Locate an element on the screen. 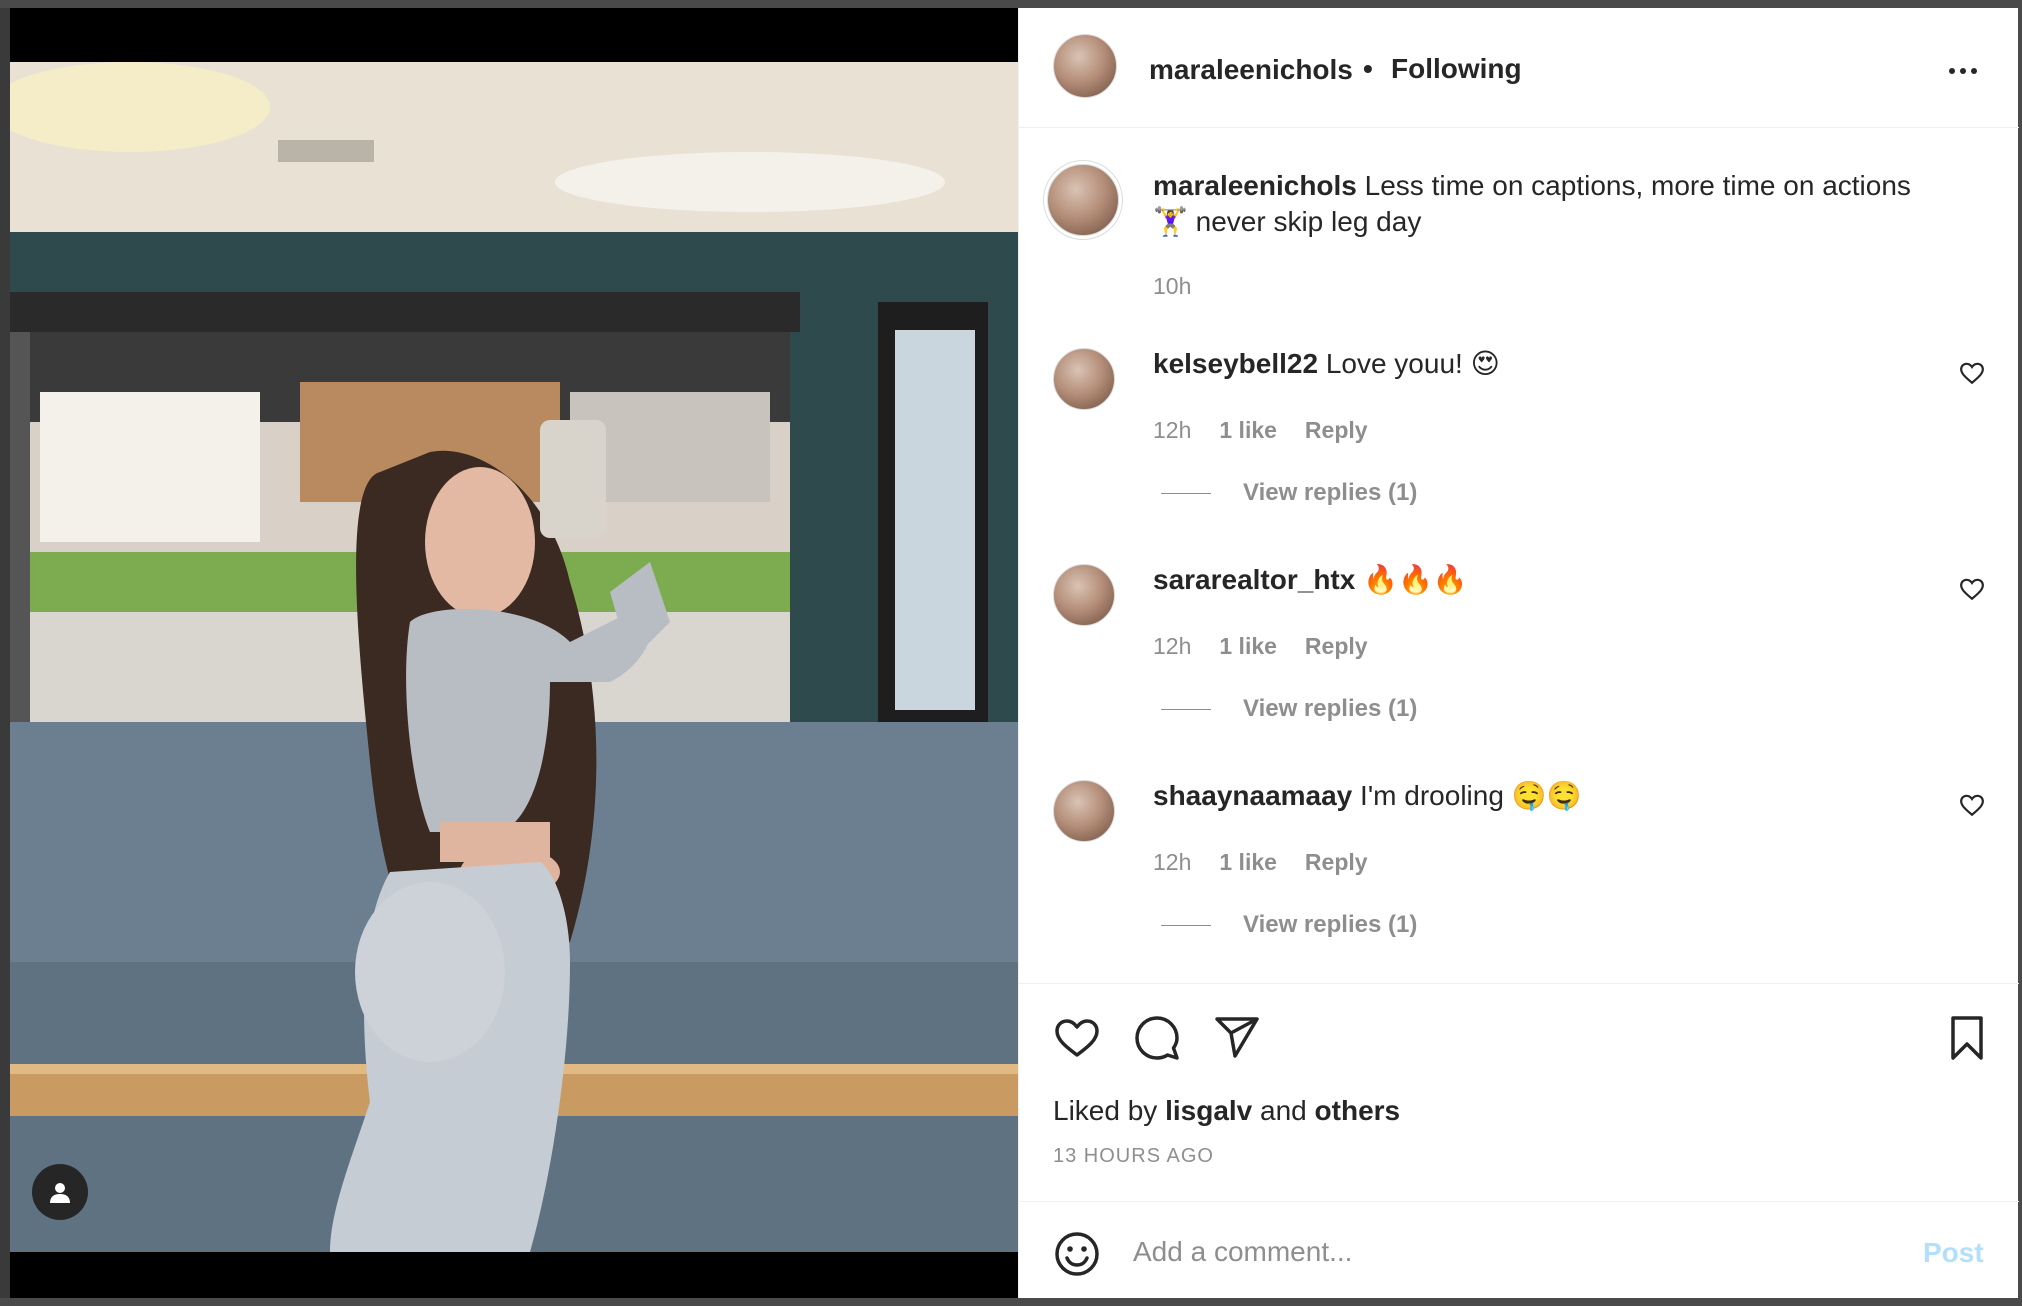 The width and height of the screenshot is (2022, 1306). add-comment-bar: Post is located at coordinates (1519, 1249).